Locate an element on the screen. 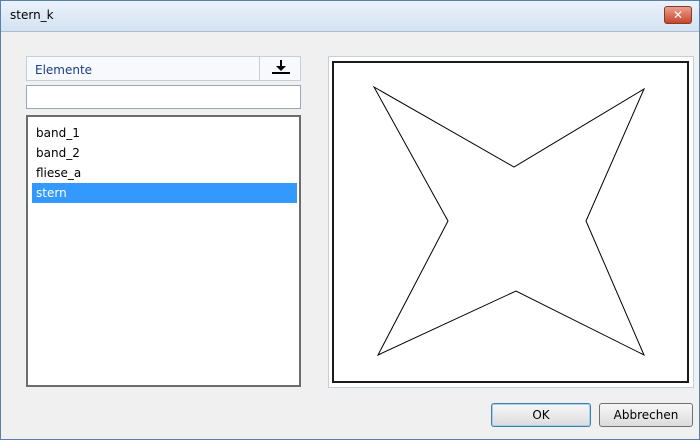 The width and height of the screenshot is (700, 440). cancel-button: Abbrechen is located at coordinates (646, 415).